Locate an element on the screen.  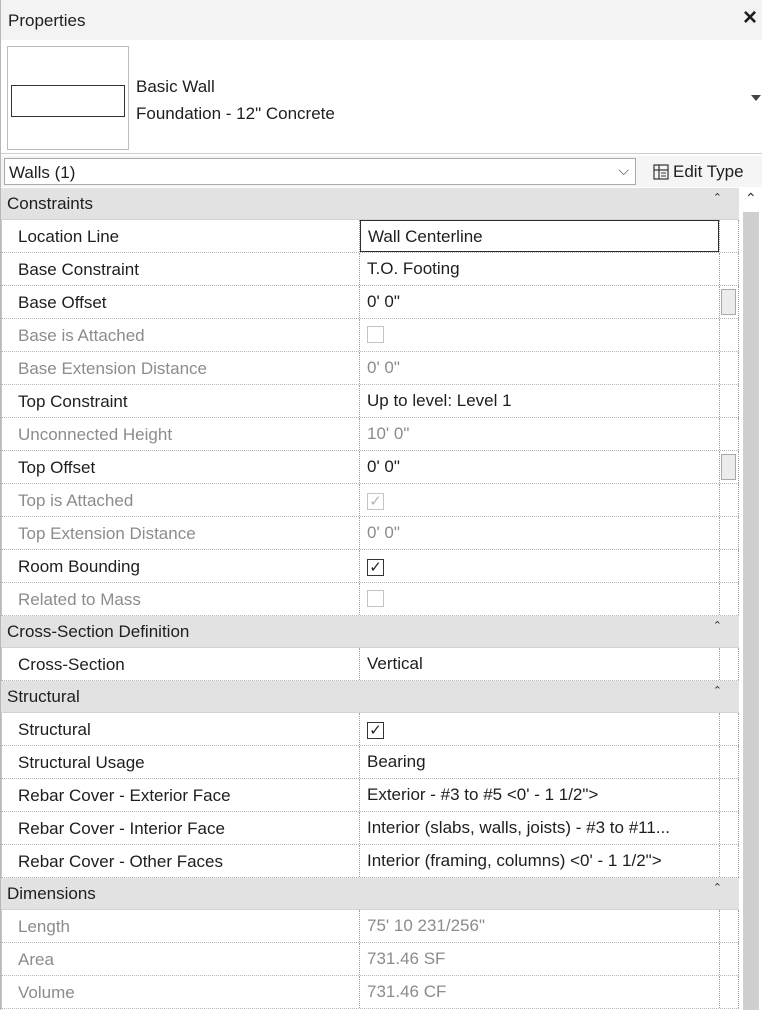
triangle-down-icon is located at coordinates (756, 98).